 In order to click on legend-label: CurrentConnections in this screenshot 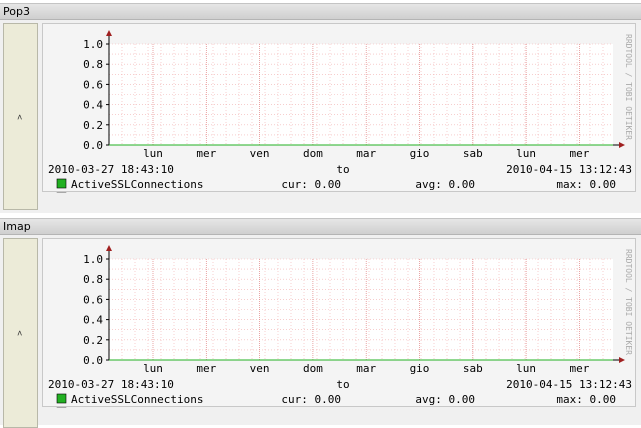, I will do `click(130, 407)`.